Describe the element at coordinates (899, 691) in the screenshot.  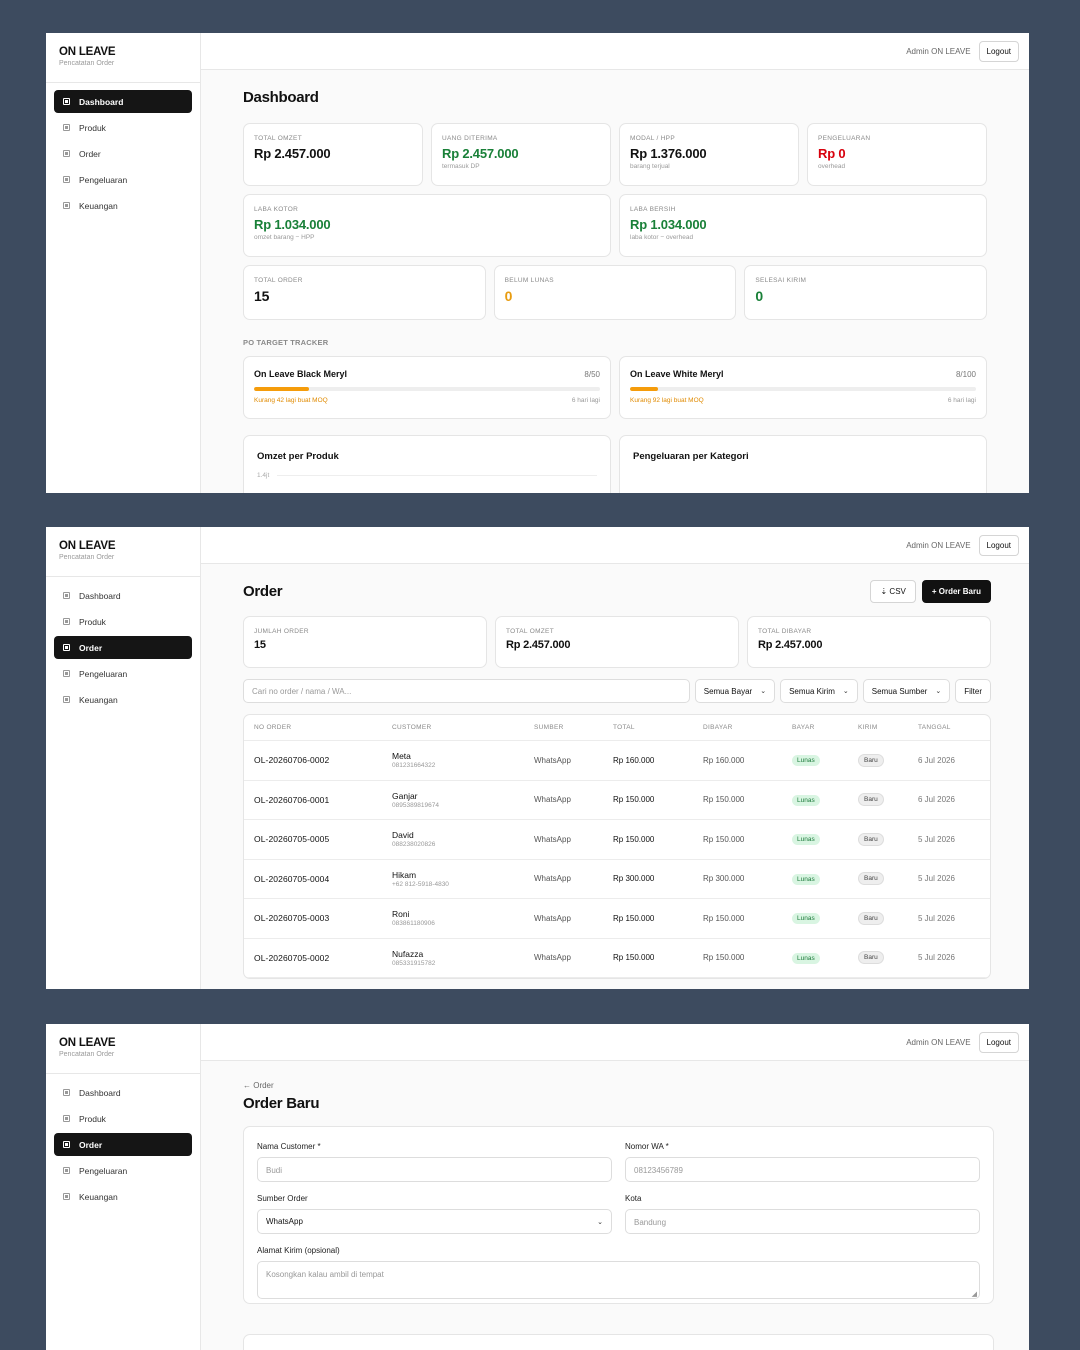
I see `select-value: Semua Sumber` at that location.